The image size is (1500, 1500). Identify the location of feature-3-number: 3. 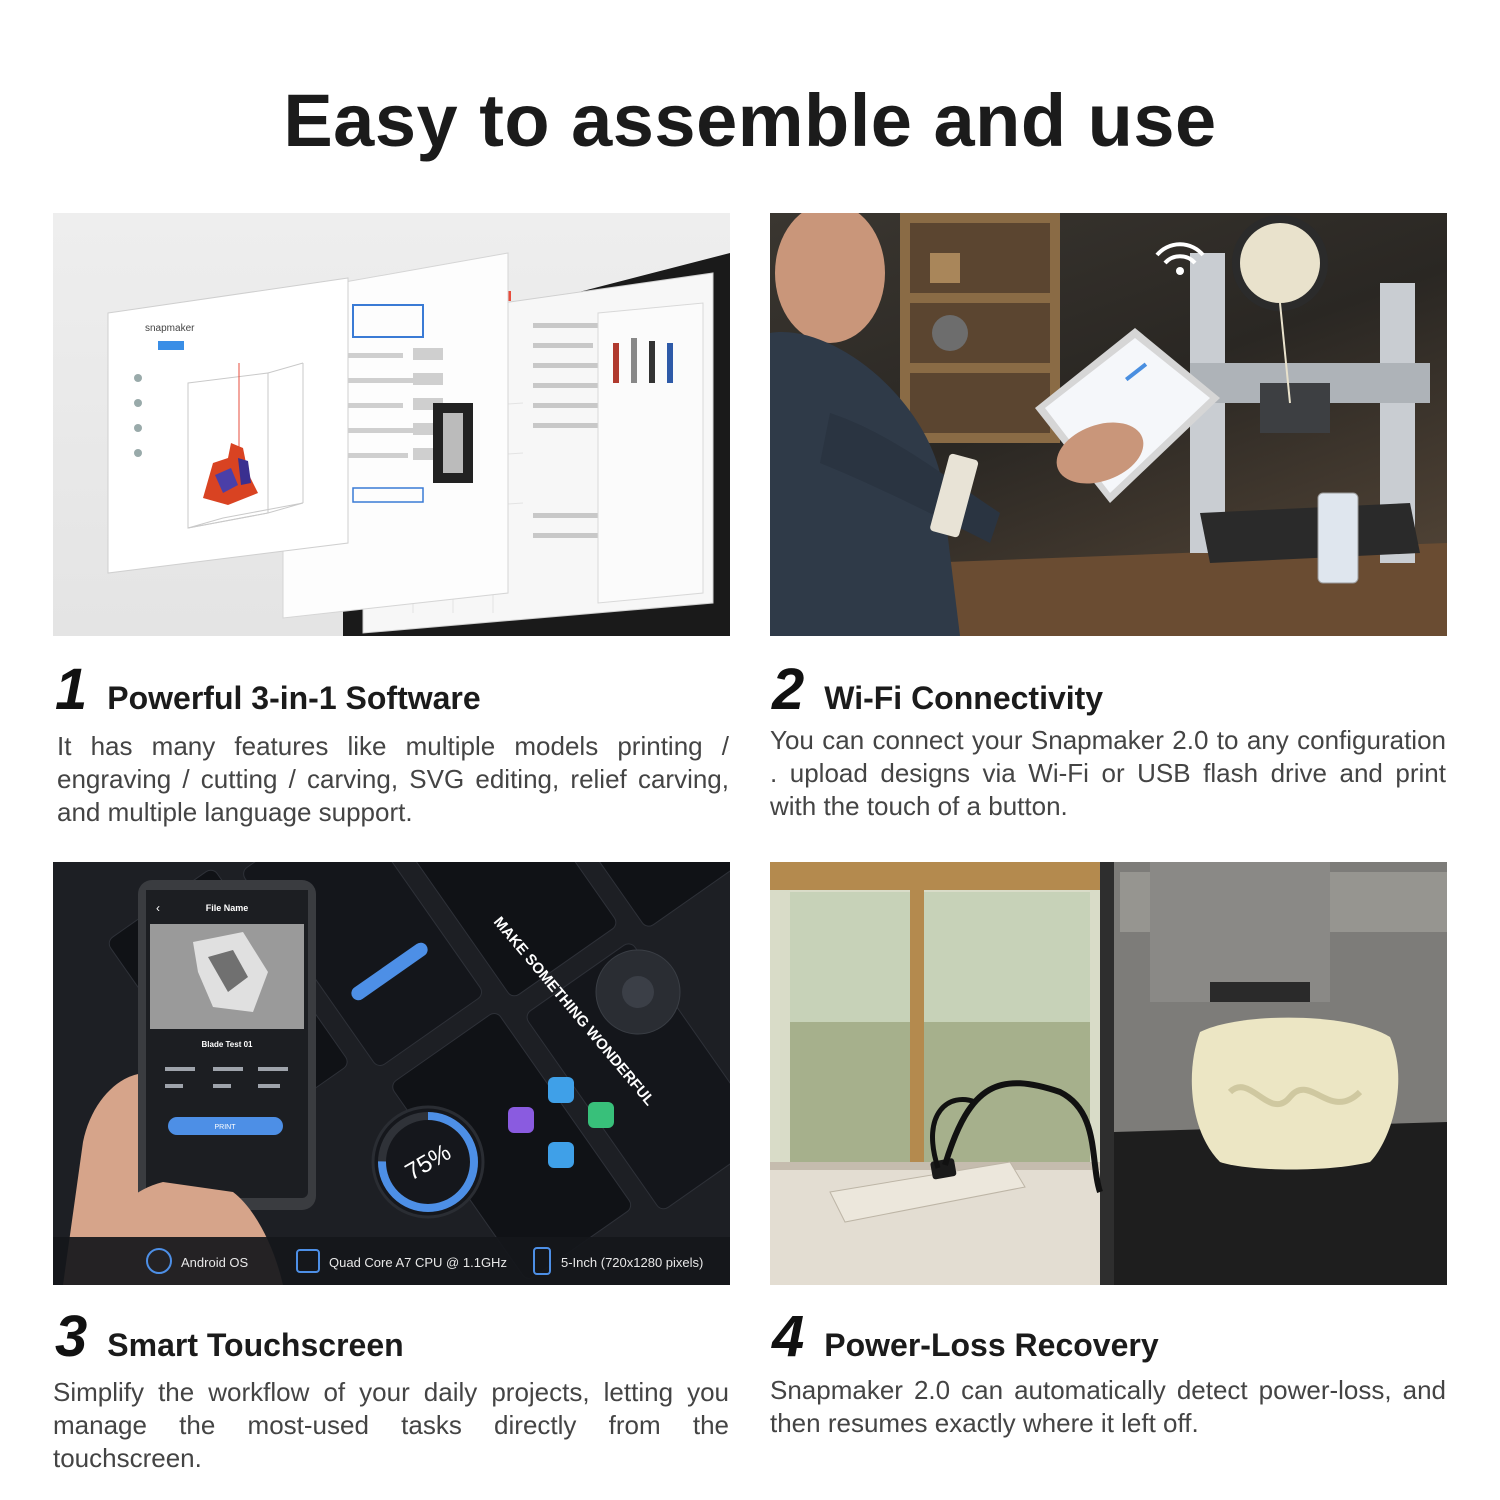
(71, 1336).